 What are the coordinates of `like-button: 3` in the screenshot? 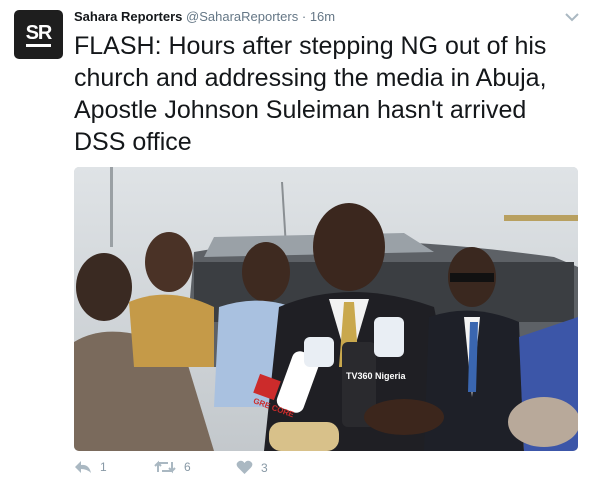 It's located at (252, 467).